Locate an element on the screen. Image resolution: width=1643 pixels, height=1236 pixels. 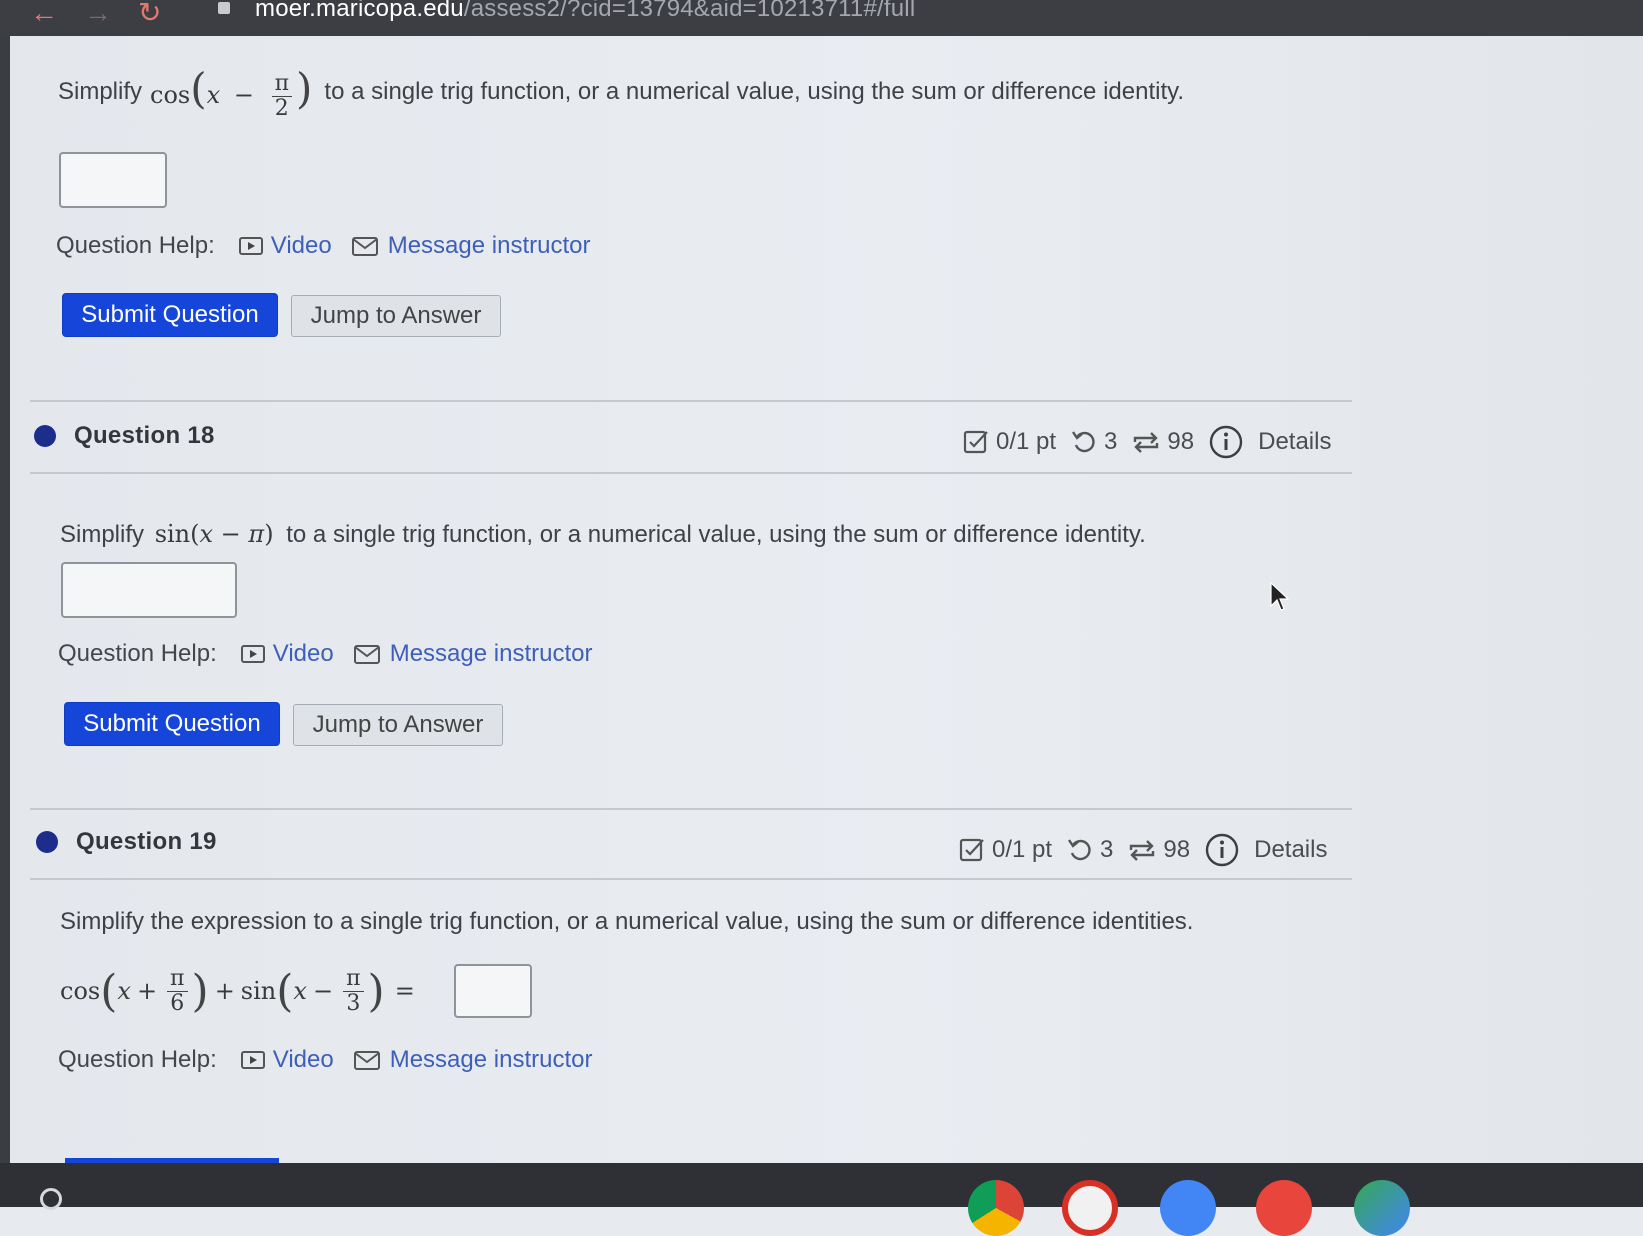
question-18-header: Question 18 is located at coordinates (124, 436).